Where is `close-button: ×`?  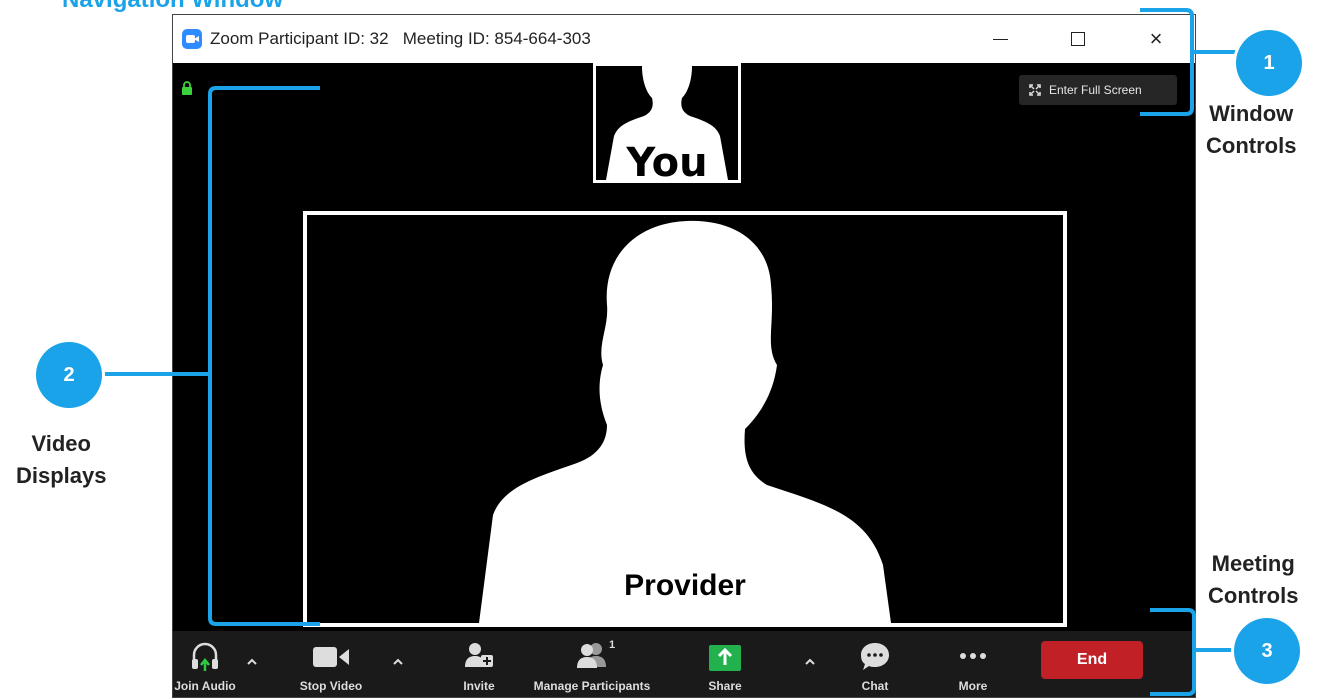 close-button: × is located at coordinates (1156, 39).